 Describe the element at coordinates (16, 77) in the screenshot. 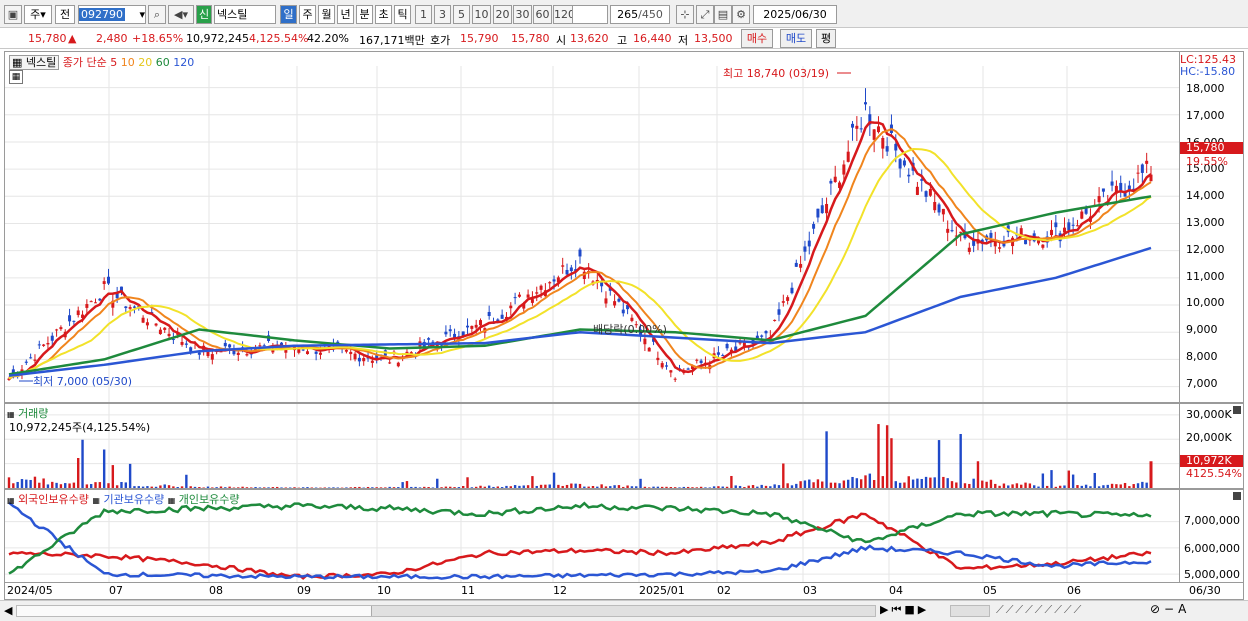

I see `calculator-icon: ▦` at that location.